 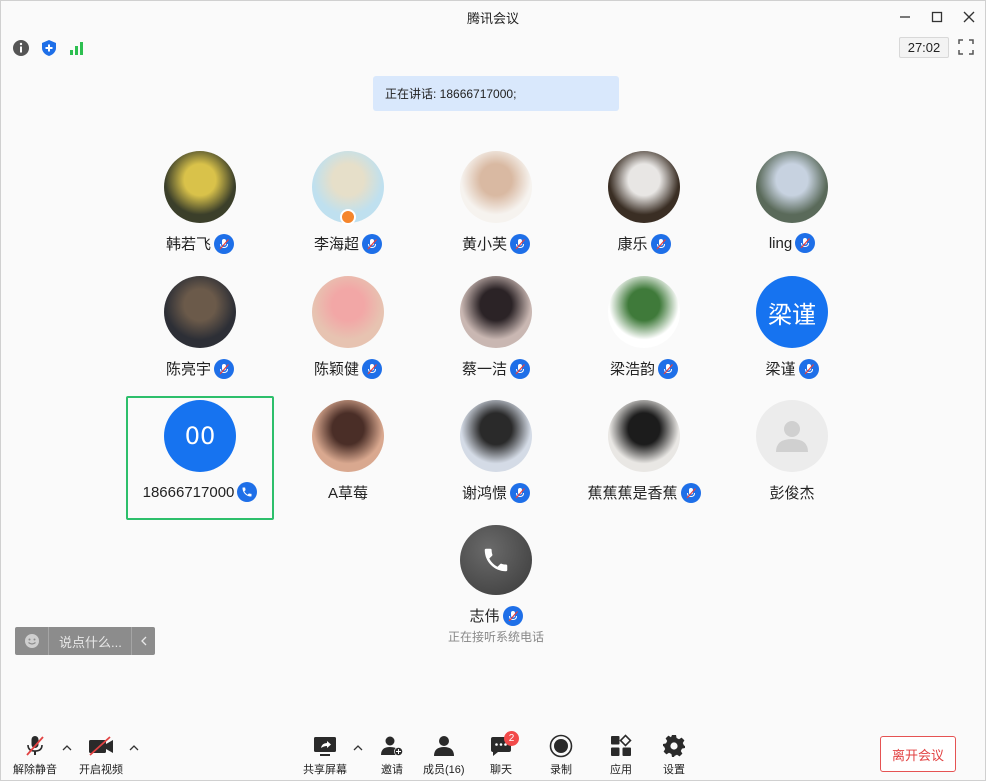 What do you see at coordinates (644, 492) in the screenshot?
I see `participant-name-row: 蕉蕉蕉是香蕉` at bounding box center [644, 492].